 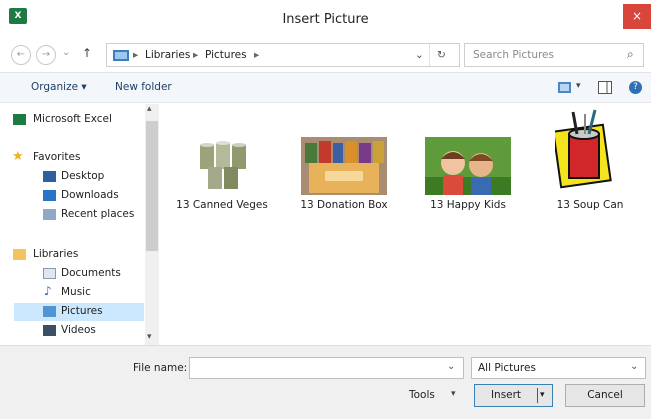 What do you see at coordinates (558, 368) in the screenshot?
I see `file-type-select: All Pictures ⌄` at bounding box center [558, 368].